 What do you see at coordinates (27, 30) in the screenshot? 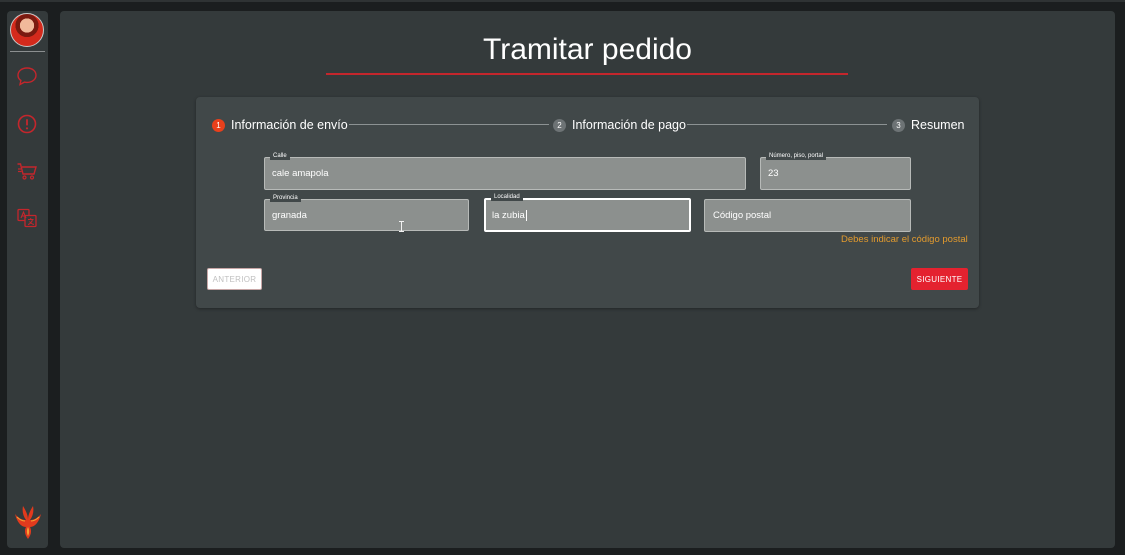
I see `user-avatar` at bounding box center [27, 30].